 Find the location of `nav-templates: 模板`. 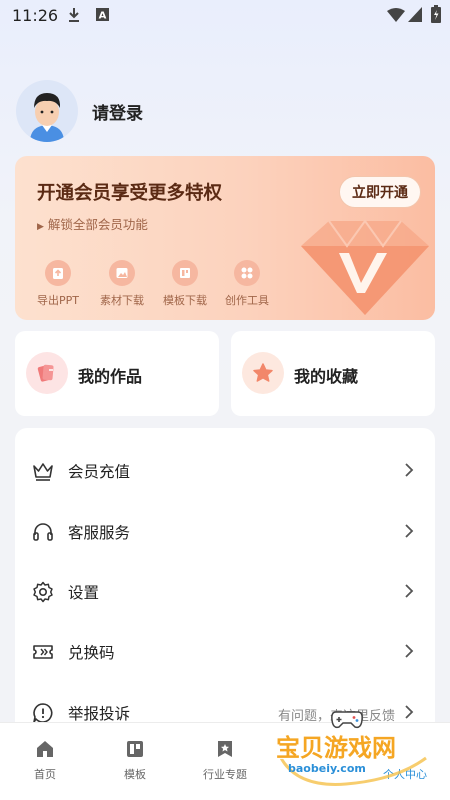

nav-templates: 模板 is located at coordinates (135, 760).